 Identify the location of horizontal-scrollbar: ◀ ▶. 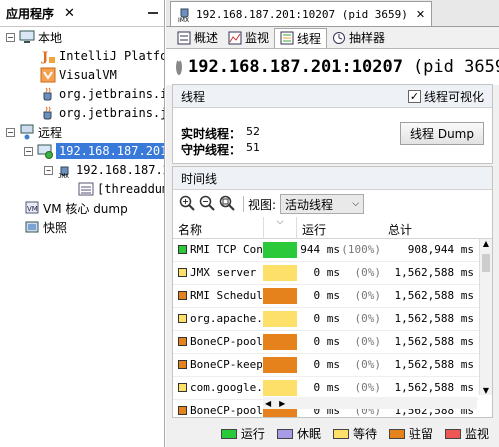
(370, 403).